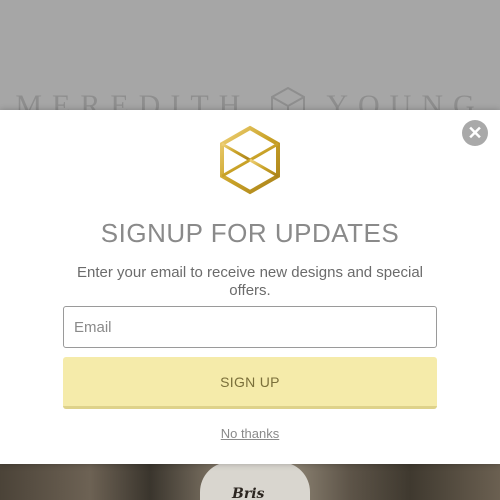 The height and width of the screenshot is (500, 500). I want to click on background-photo-label: Bris, so click(248, 493).